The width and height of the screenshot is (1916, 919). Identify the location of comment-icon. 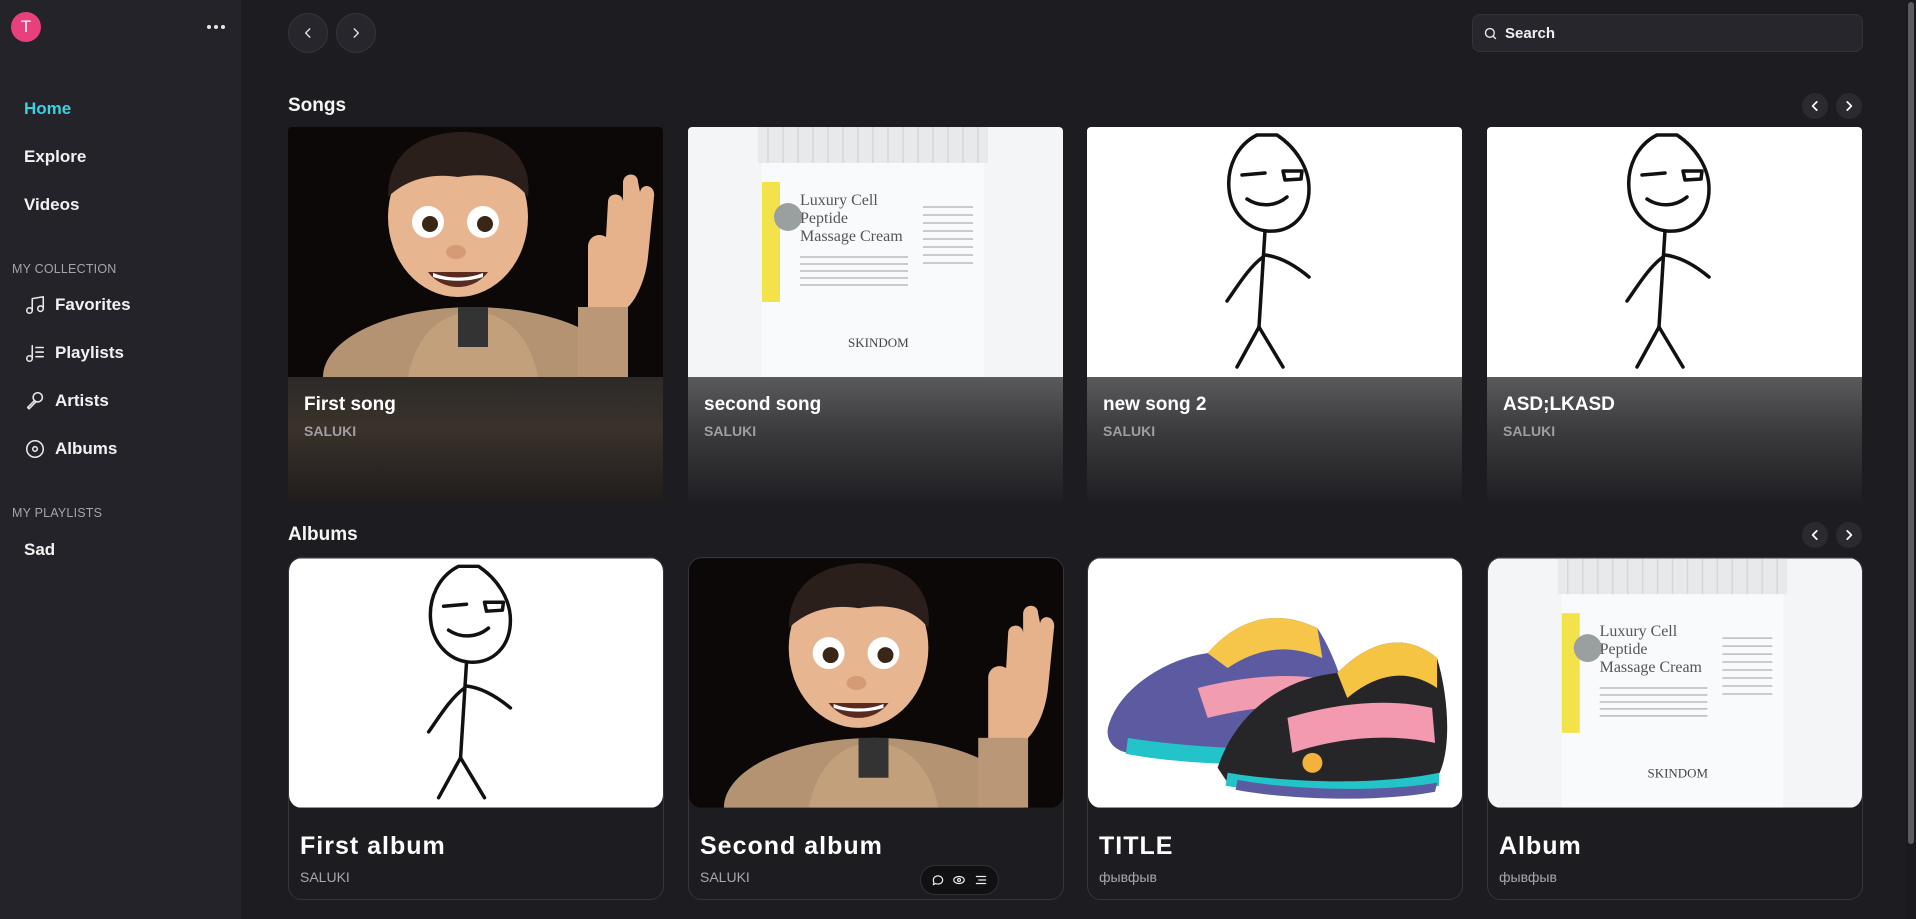
(938, 880).